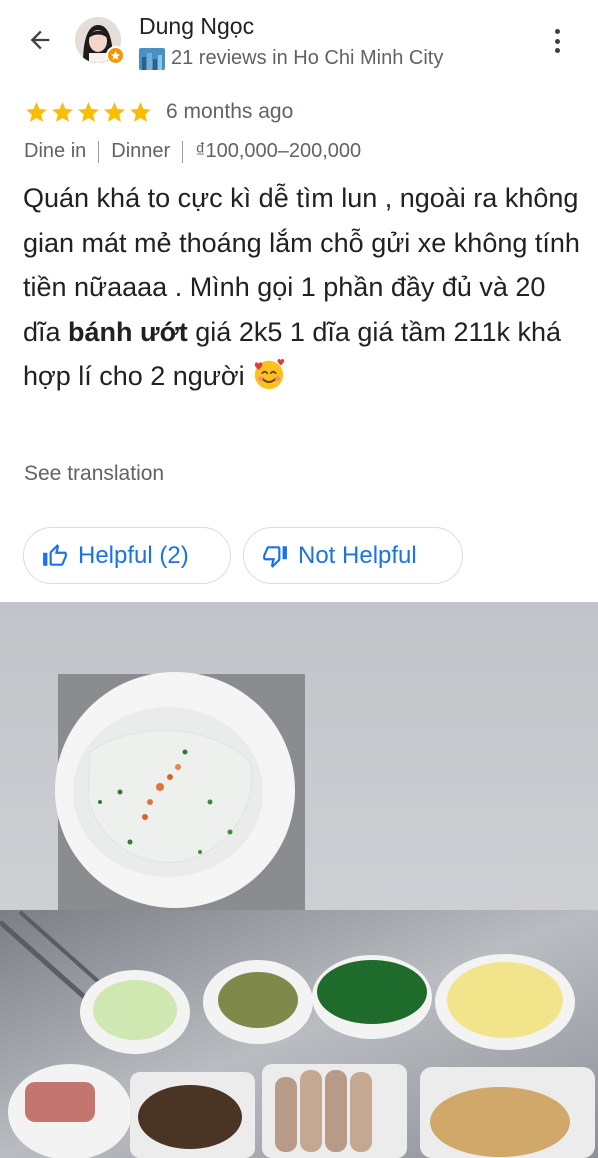 Image resolution: width=598 pixels, height=1158 pixels. Describe the element at coordinates (55, 151) in the screenshot. I see `service-type: Dine in` at that location.